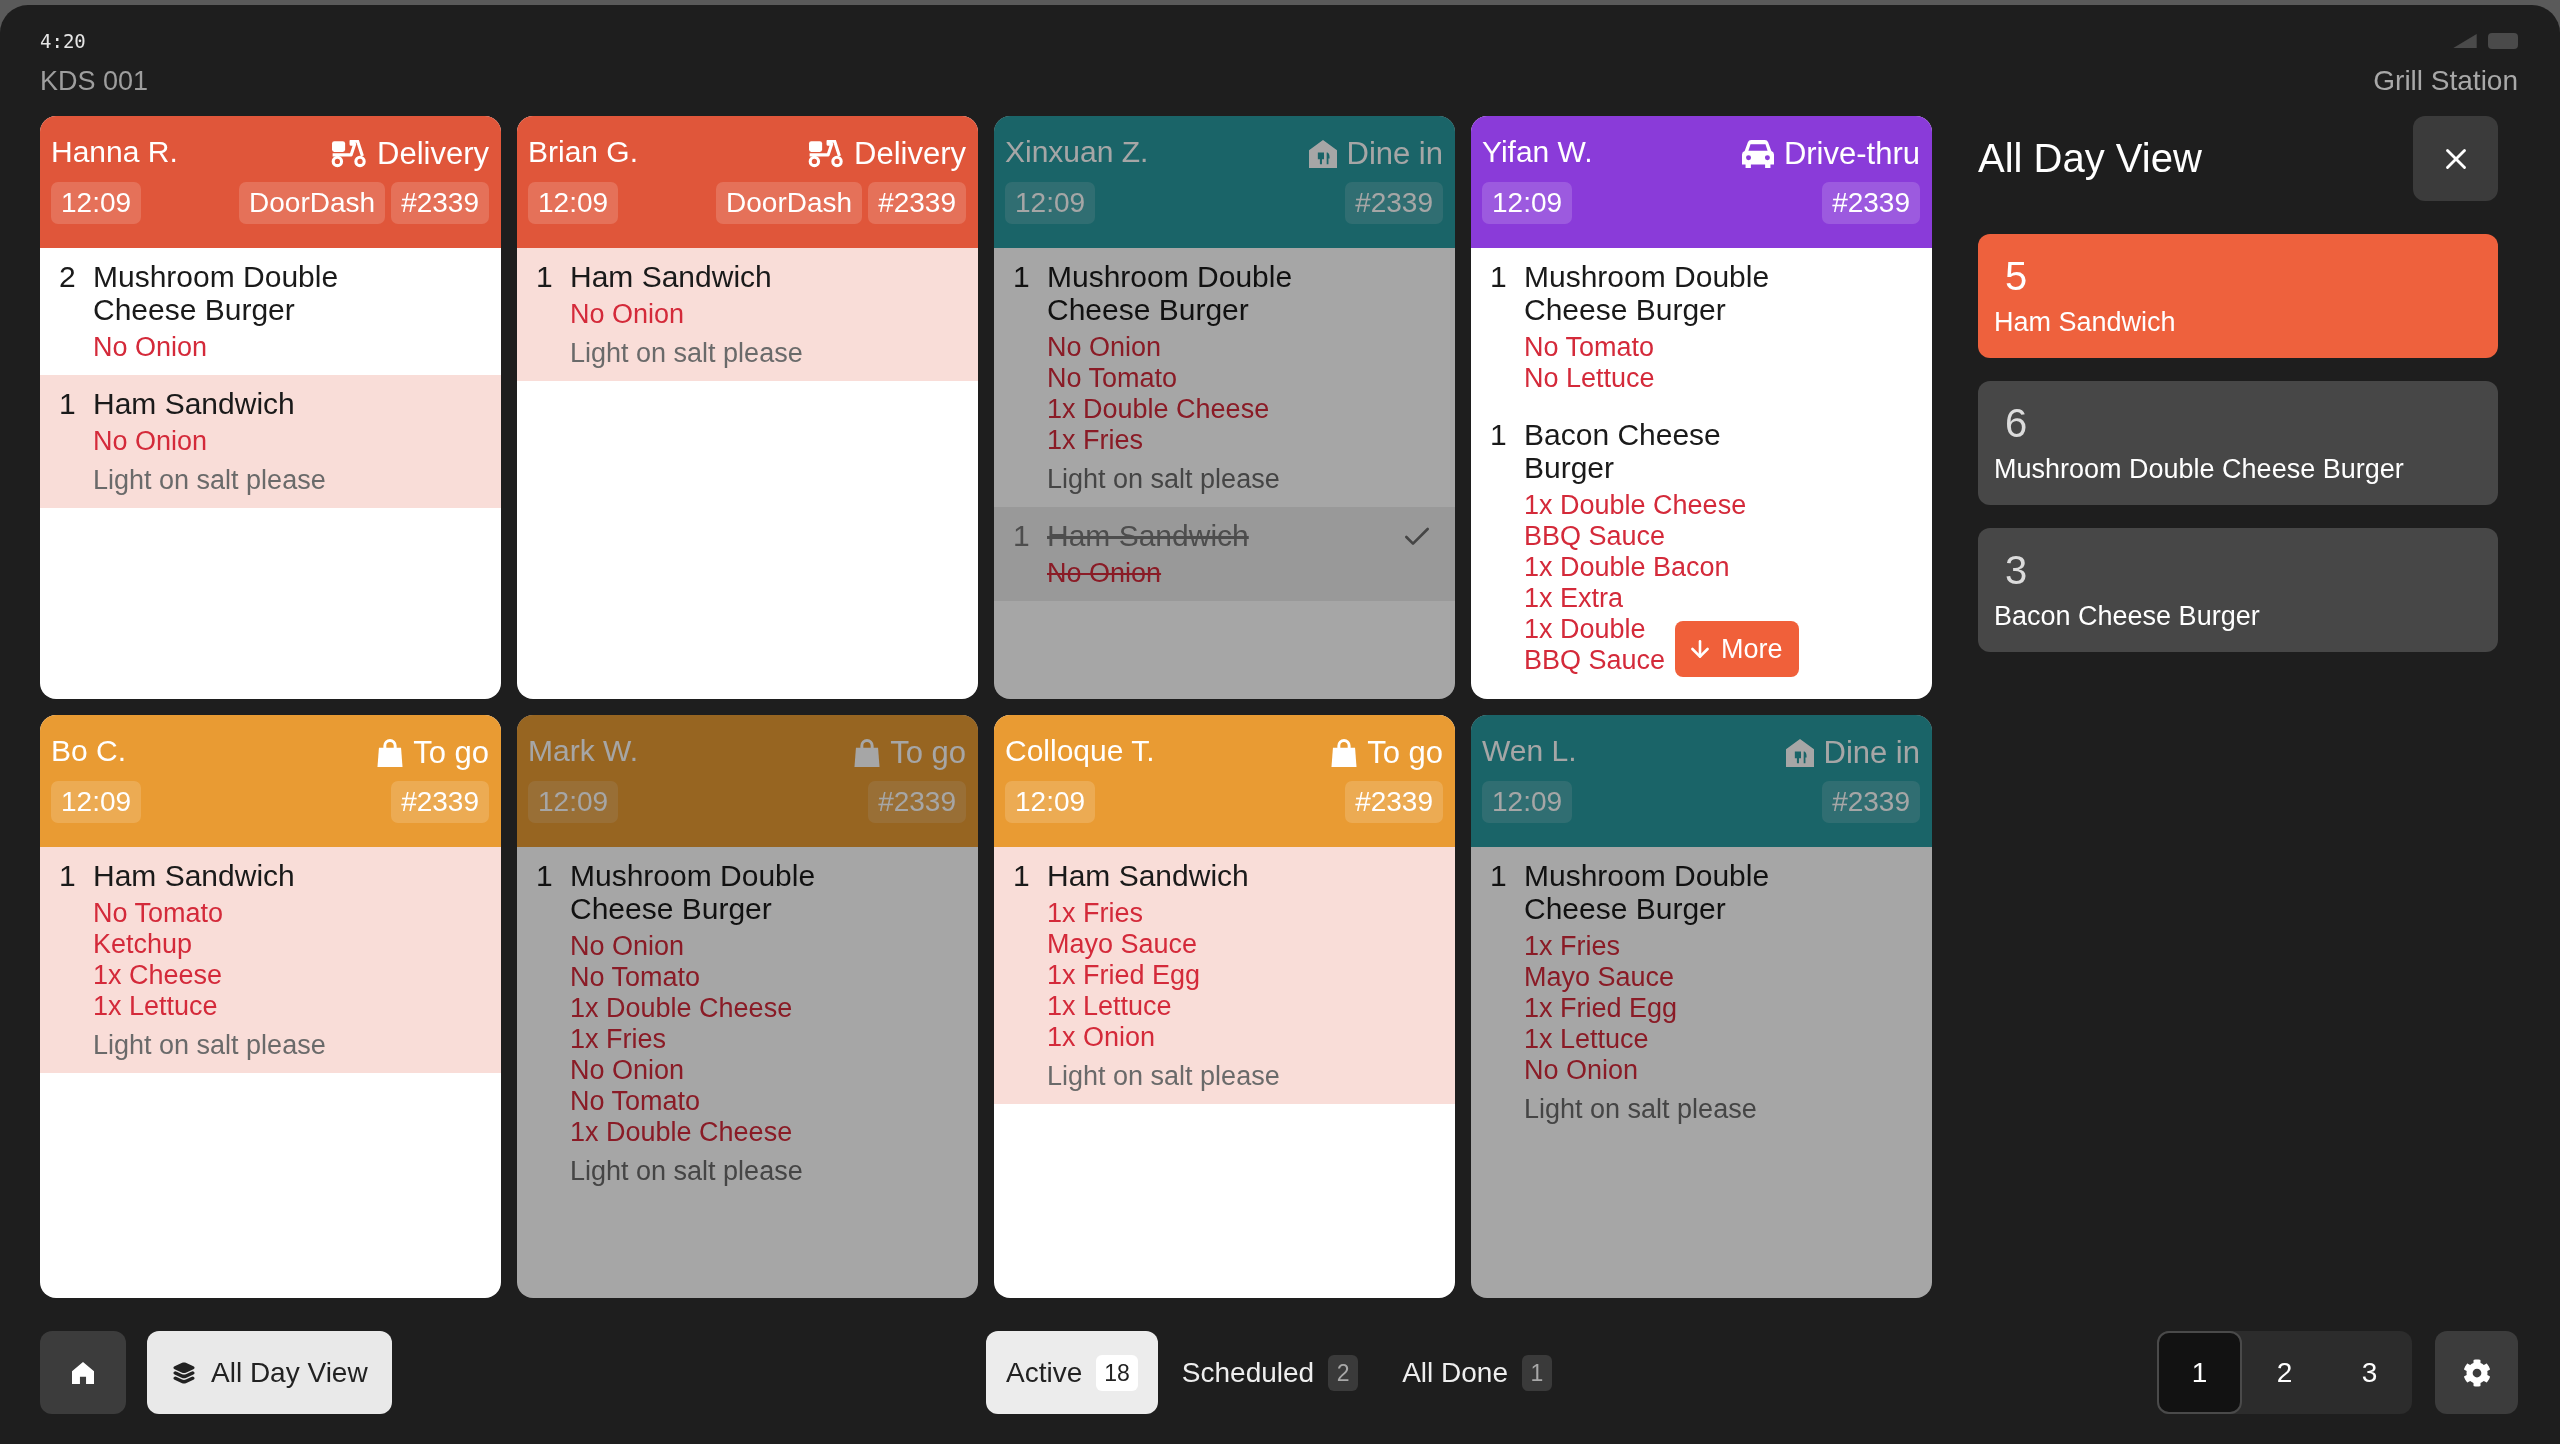  I want to click on filter-tab: All Done 1, so click(1477, 1372).